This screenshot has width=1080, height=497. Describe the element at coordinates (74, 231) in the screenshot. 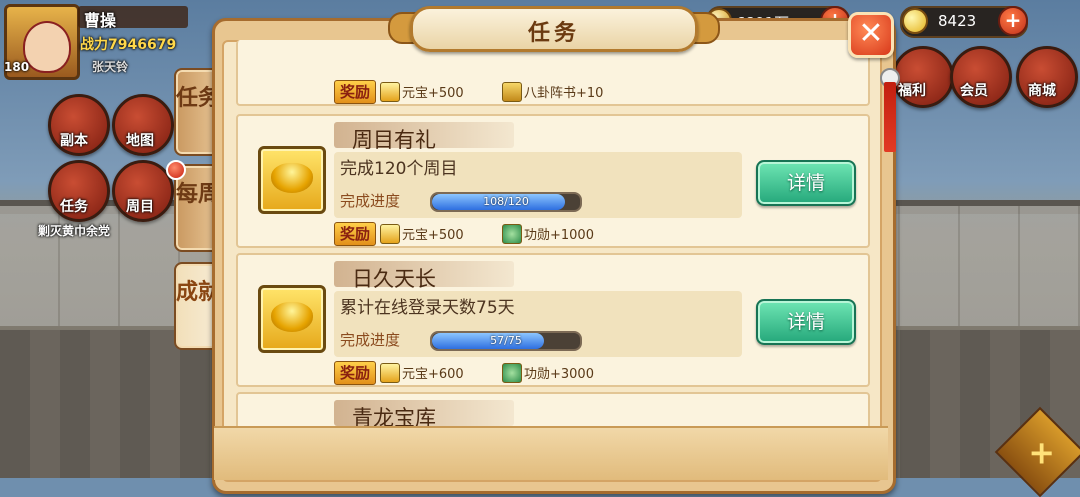

I see `left-caption: 剿灭黄巾余党` at that location.